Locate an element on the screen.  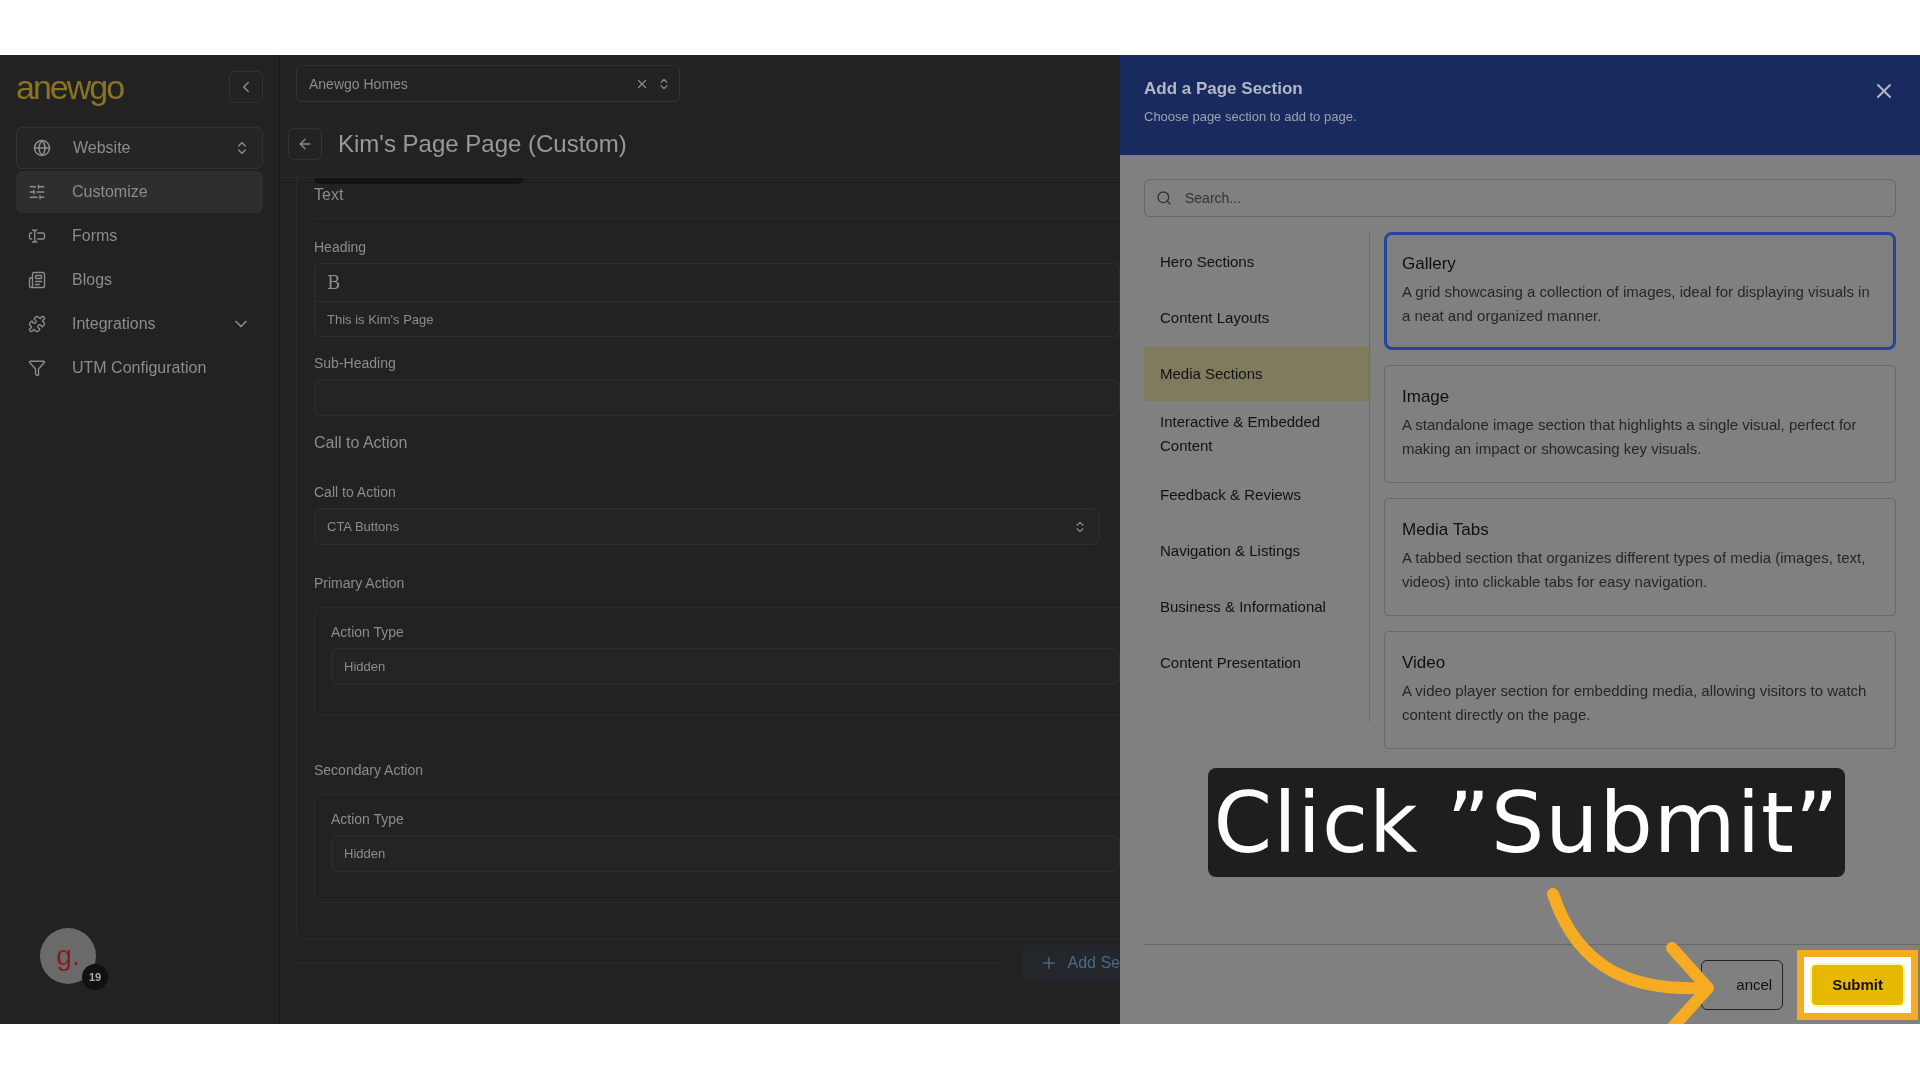
input-field is located at coordinates (717, 397).